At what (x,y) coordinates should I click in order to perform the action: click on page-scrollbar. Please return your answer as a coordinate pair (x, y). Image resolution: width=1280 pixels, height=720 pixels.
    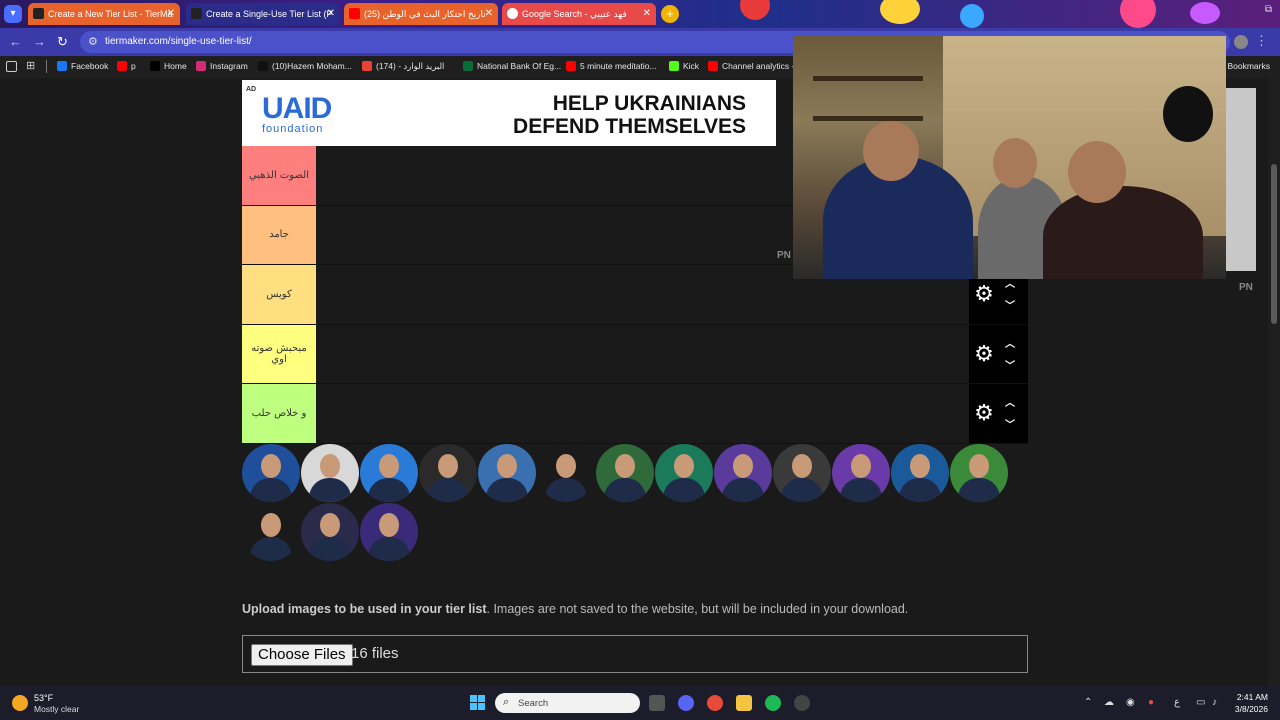
    Looking at the image, I should click on (1274, 382).